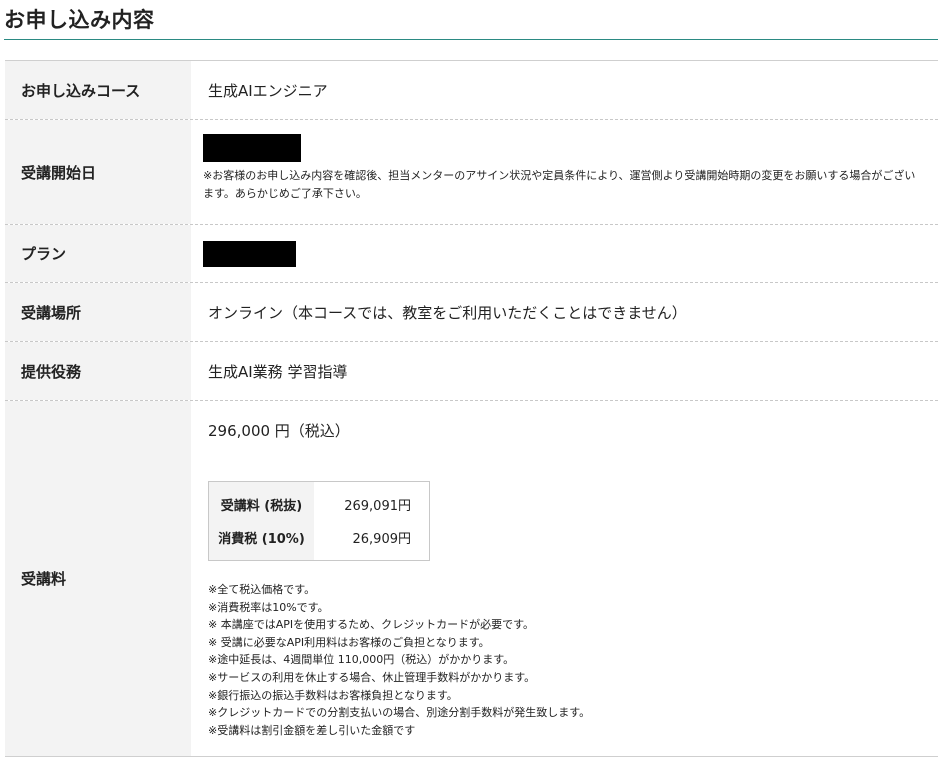  Describe the element at coordinates (372, 677) in the screenshot. I see `fee-note: ※サービスの利用を休止する場合、休止管理手数料がかかります。` at that location.